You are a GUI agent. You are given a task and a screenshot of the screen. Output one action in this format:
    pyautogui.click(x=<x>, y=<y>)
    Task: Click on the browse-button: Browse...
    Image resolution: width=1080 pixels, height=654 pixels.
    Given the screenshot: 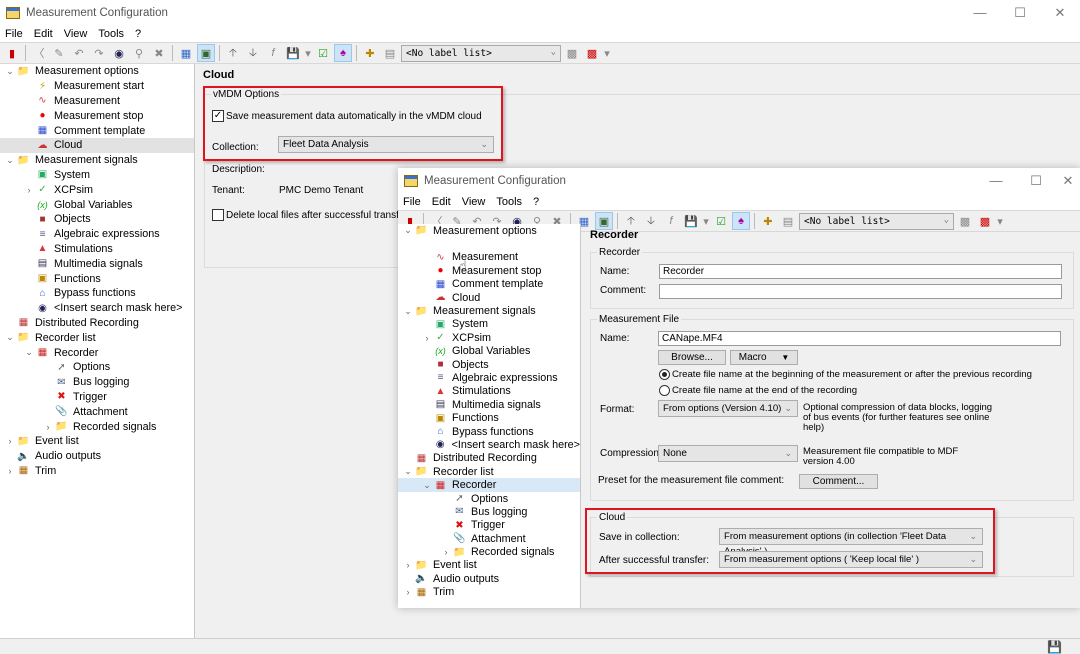 What is the action you would take?
    pyautogui.click(x=692, y=357)
    